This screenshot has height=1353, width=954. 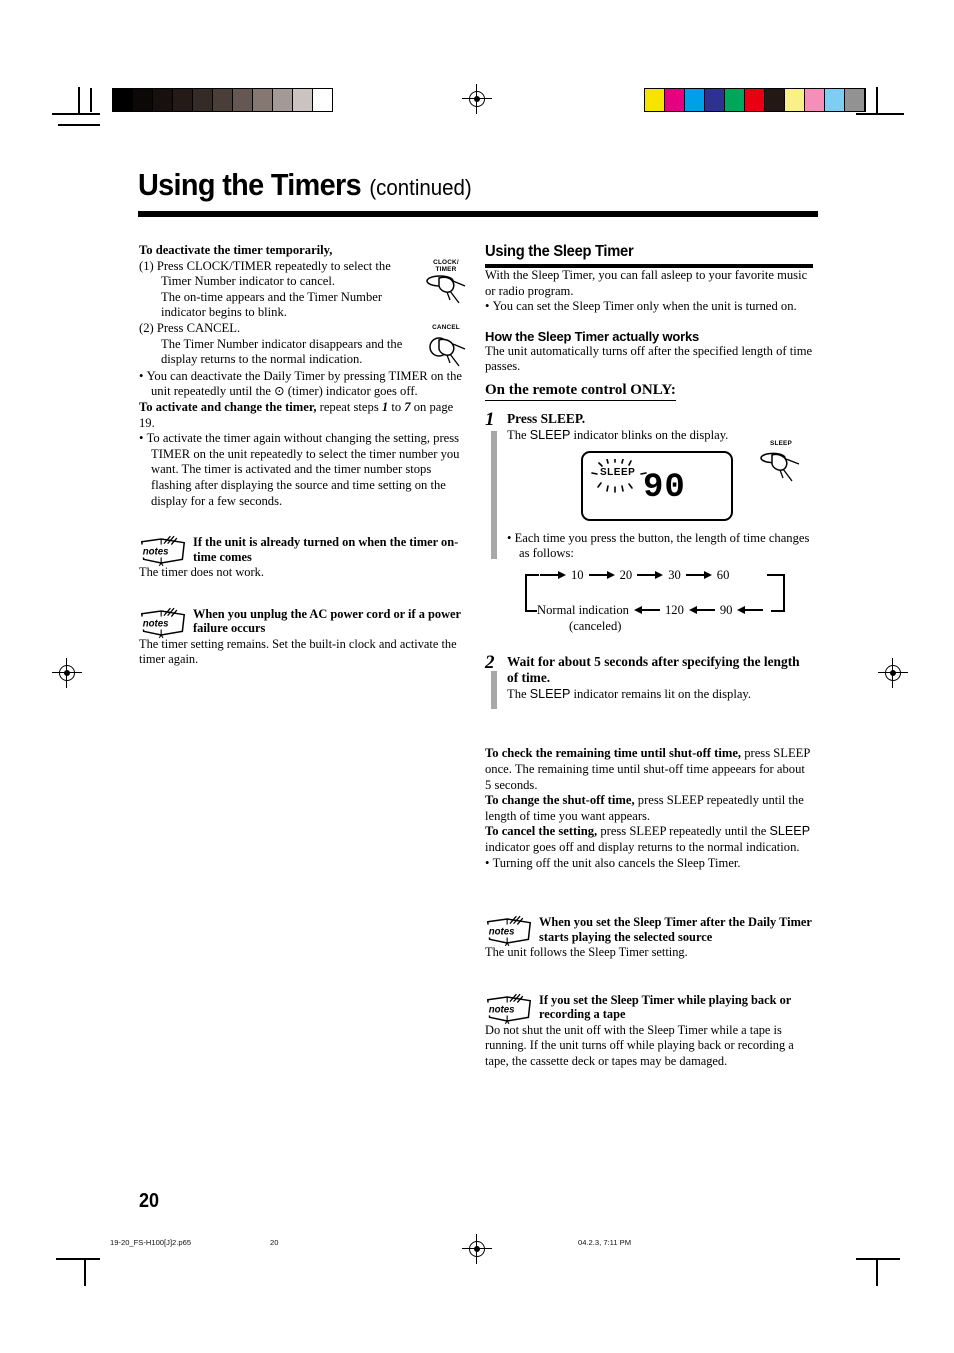 What do you see at coordinates (893, 673) in the screenshot?
I see `registration-mark-right` at bounding box center [893, 673].